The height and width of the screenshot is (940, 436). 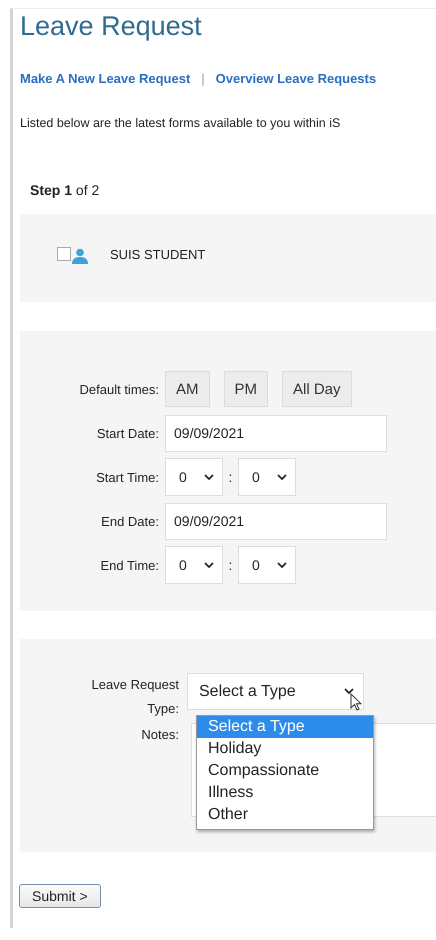 I want to click on field-label: Default times:, so click(x=119, y=389).